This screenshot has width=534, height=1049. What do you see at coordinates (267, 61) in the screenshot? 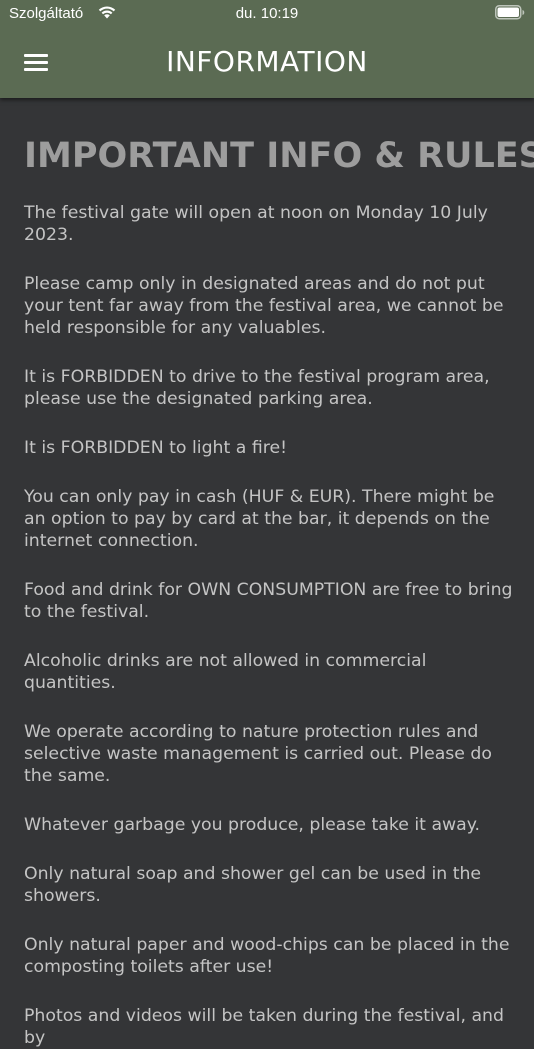
I see `page-title: INFORMATION` at bounding box center [267, 61].